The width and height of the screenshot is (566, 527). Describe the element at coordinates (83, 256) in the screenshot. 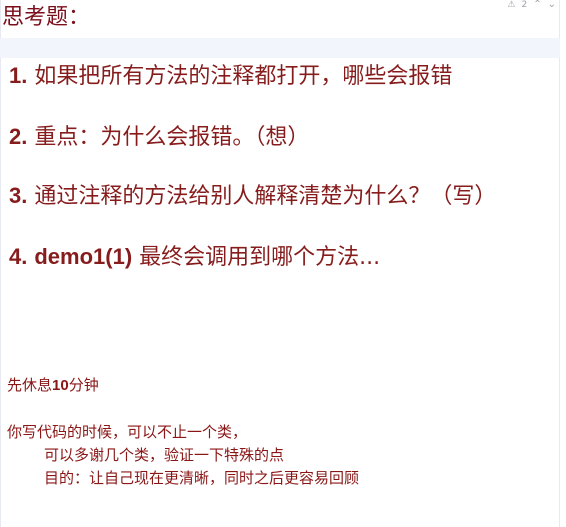

I see `question-code: demo1(1)` at that location.